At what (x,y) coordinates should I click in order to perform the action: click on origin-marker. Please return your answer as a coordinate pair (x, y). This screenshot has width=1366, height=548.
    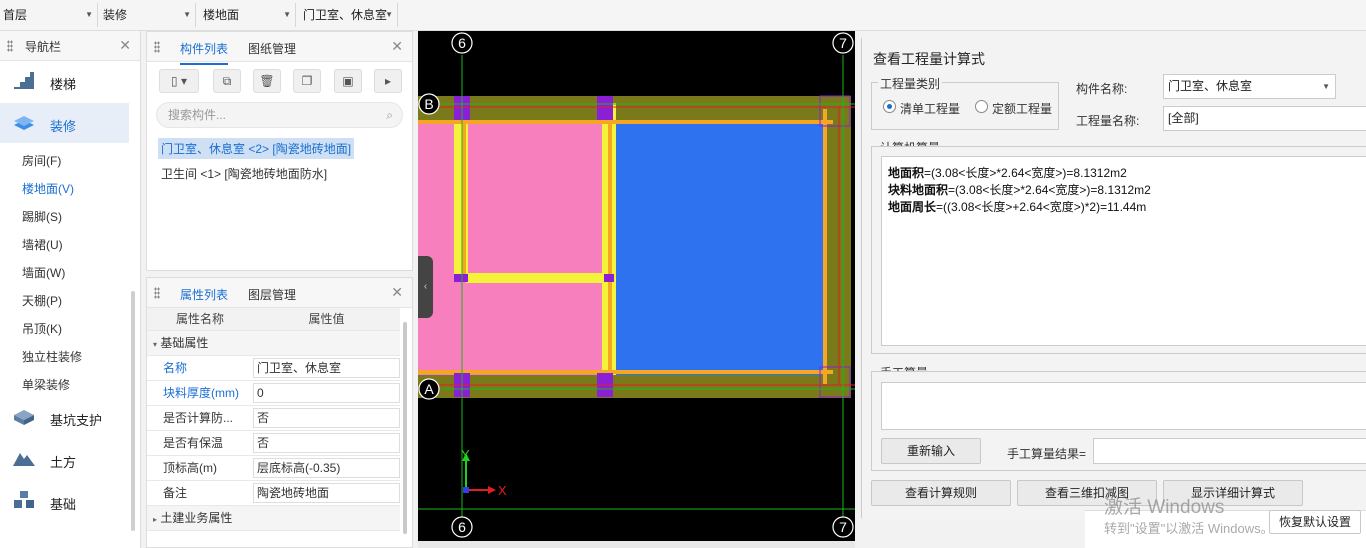
    Looking at the image, I should click on (466, 490).